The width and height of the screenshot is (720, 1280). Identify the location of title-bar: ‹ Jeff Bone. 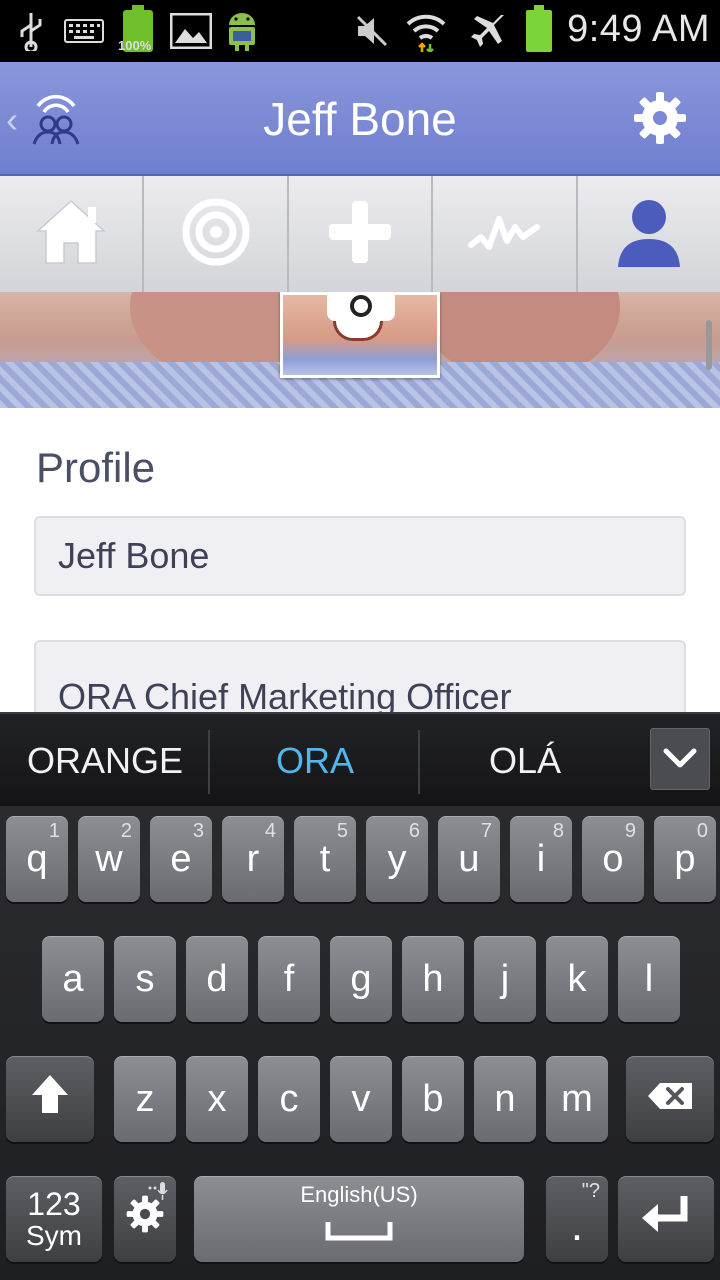
(360, 119).